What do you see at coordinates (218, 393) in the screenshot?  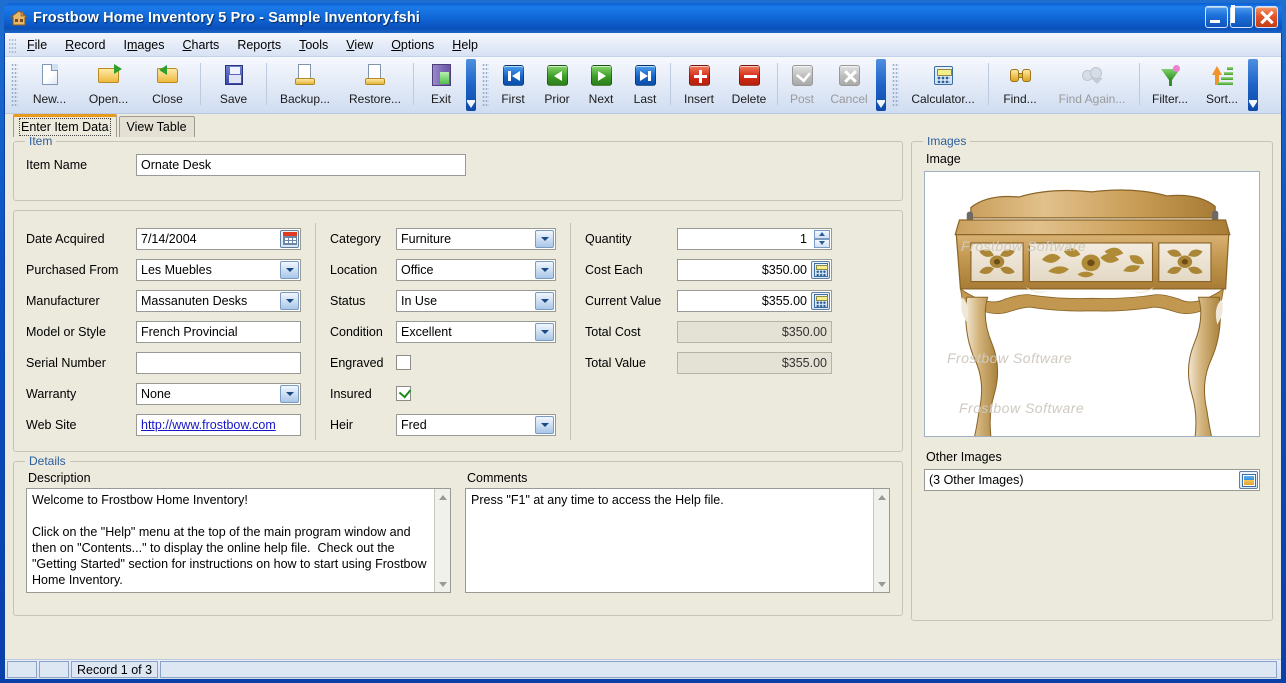 I see `warranty-combo: None` at bounding box center [218, 393].